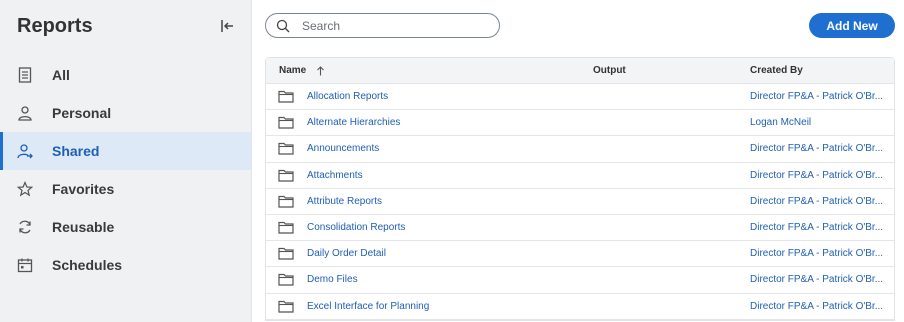 Image resolution: width=904 pixels, height=322 pixels. What do you see at coordinates (423, 70) in the screenshot?
I see `column-header-name: Name` at bounding box center [423, 70].